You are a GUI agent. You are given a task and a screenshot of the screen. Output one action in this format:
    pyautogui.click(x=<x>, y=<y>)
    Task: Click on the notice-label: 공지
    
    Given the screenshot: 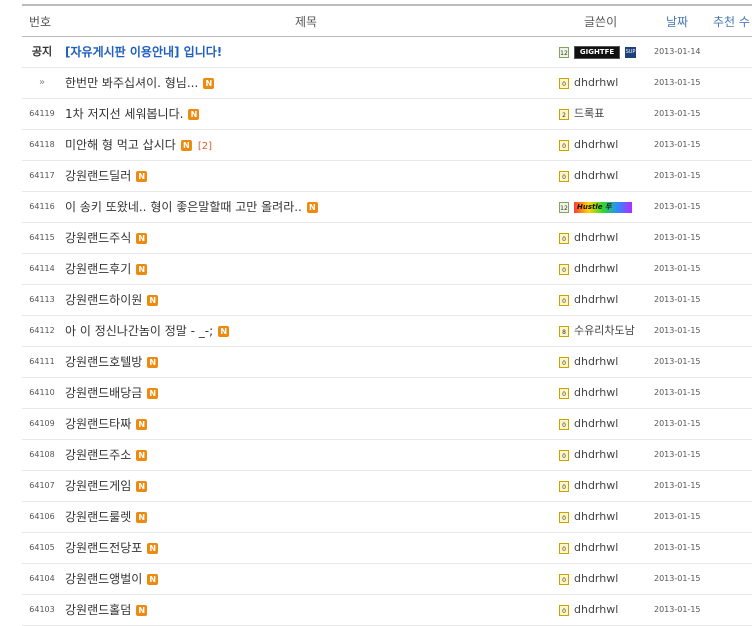 What is the action you would take?
    pyautogui.click(x=42, y=51)
    